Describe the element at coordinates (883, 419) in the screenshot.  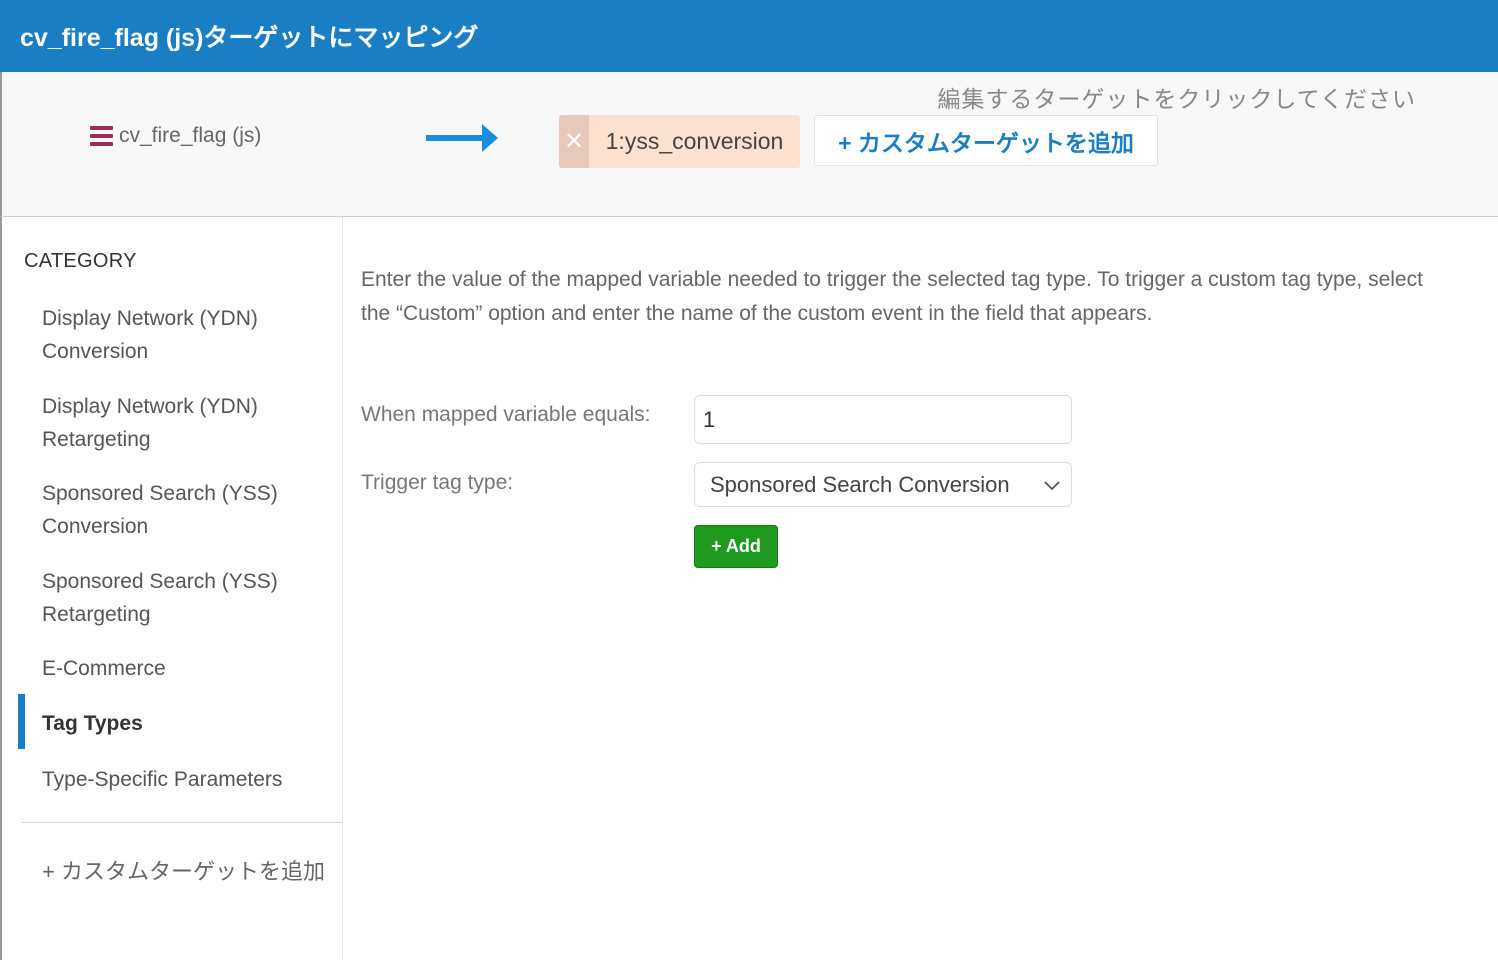
I see `mapped-value-input` at that location.